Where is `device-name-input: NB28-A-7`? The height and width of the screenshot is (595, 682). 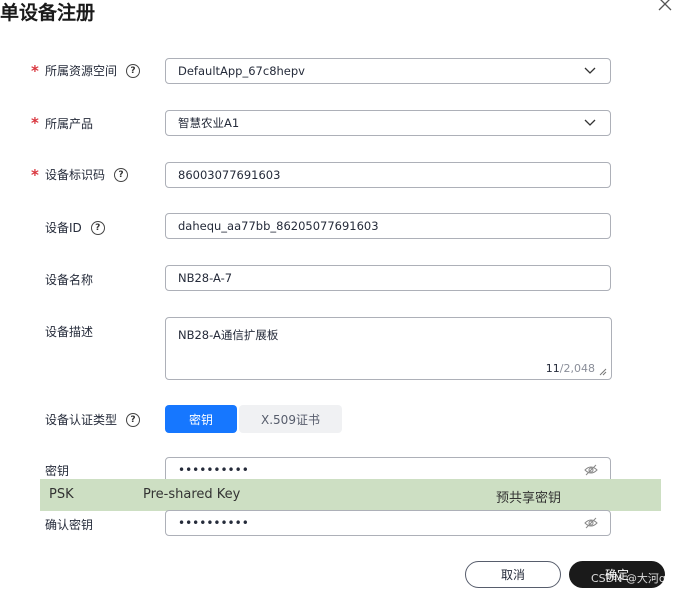
device-name-input: NB28-A-7 is located at coordinates (388, 278).